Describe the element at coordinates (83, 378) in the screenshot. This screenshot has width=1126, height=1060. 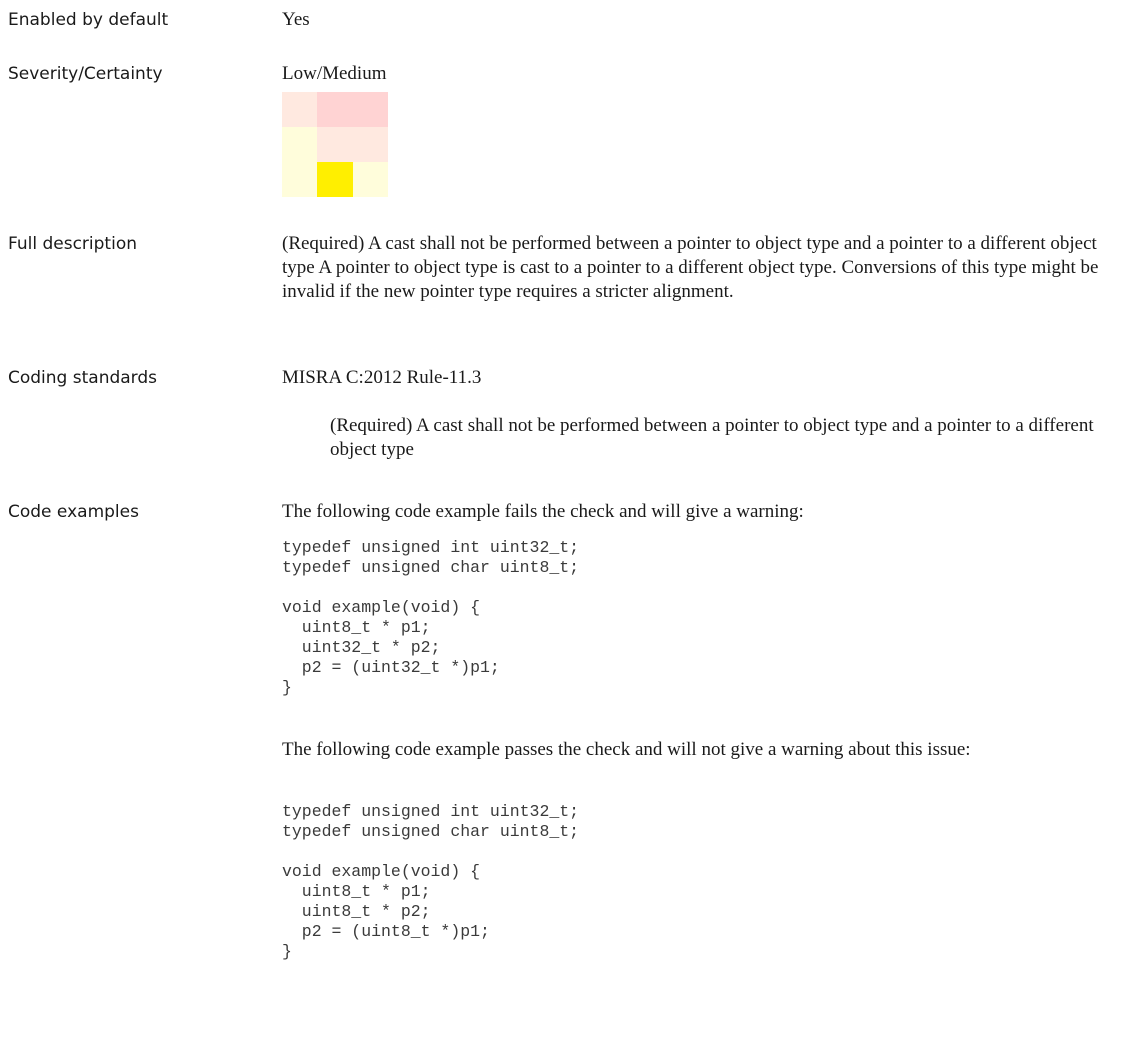
I see `coding-standards-label: Coding standards` at that location.